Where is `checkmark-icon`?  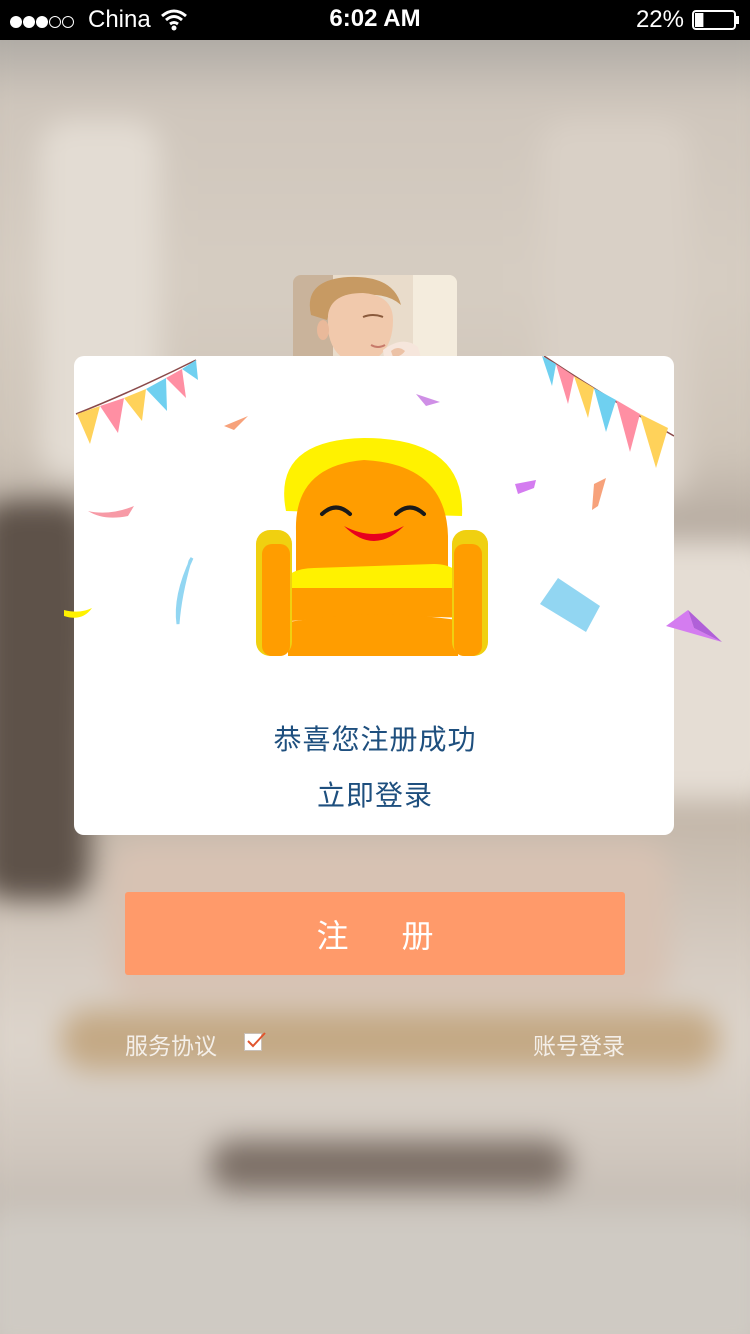 checkmark-icon is located at coordinates (256, 1040).